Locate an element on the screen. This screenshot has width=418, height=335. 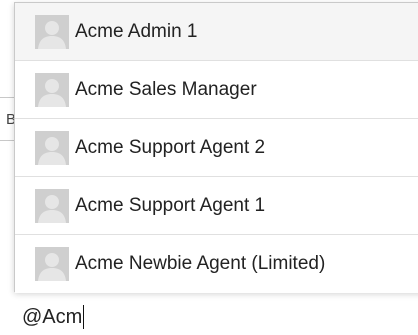
comment-input-text: @Acm is located at coordinates (52, 316).